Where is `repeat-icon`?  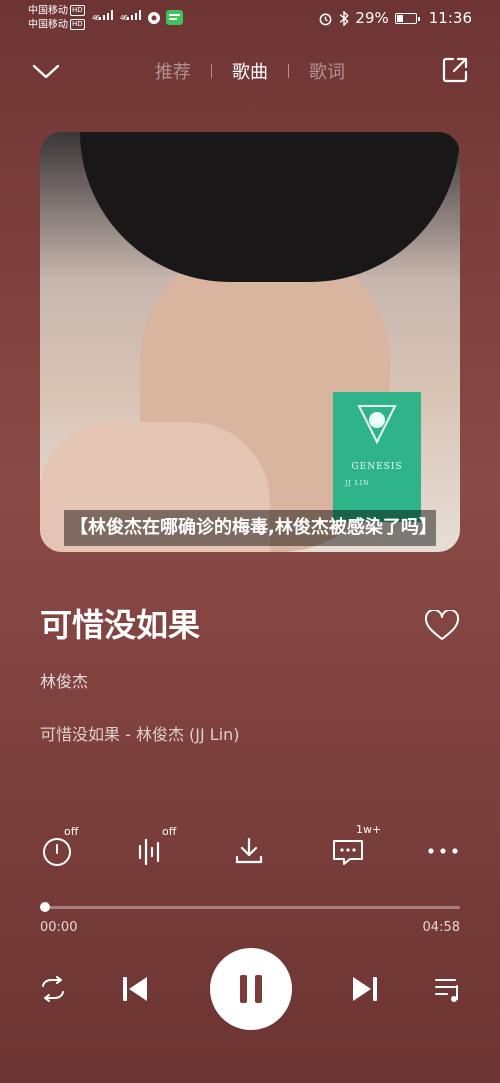 repeat-icon is located at coordinates (53, 989).